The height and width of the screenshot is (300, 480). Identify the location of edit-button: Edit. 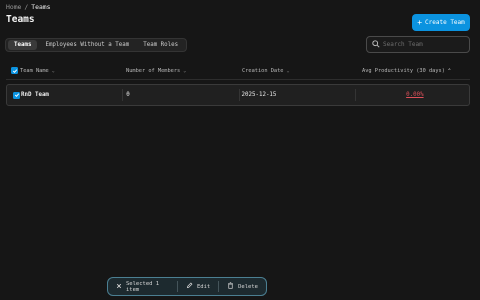
(198, 286).